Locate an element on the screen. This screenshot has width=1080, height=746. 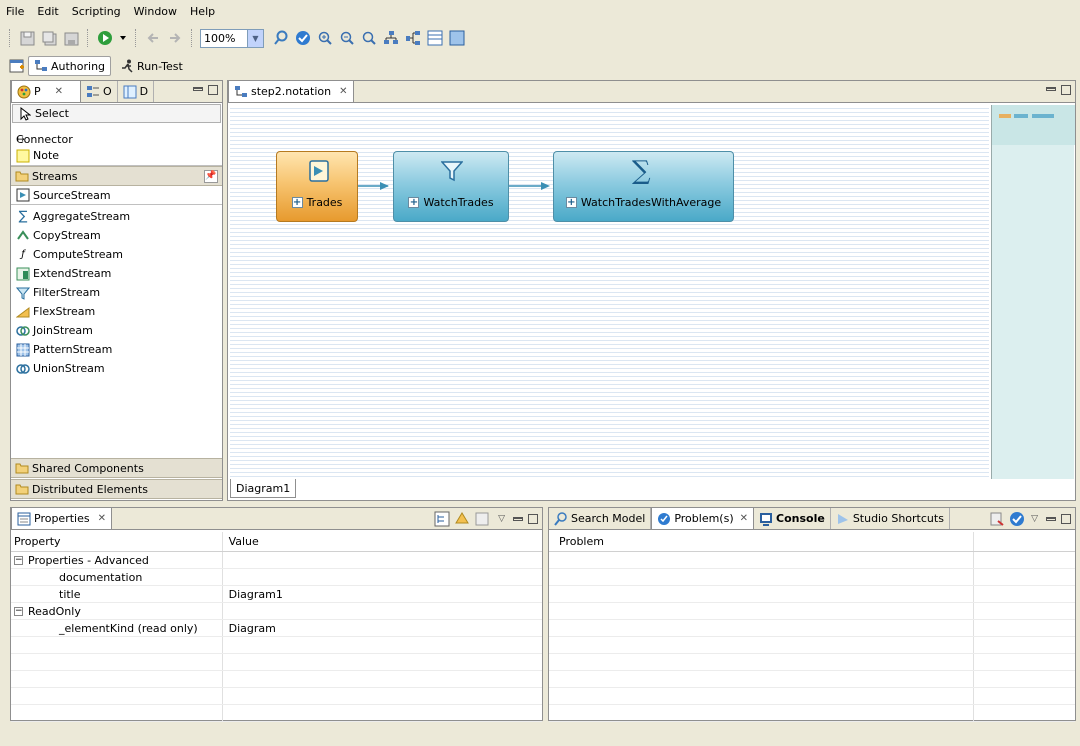
tab-console: Console is located at coordinates (792, 518).